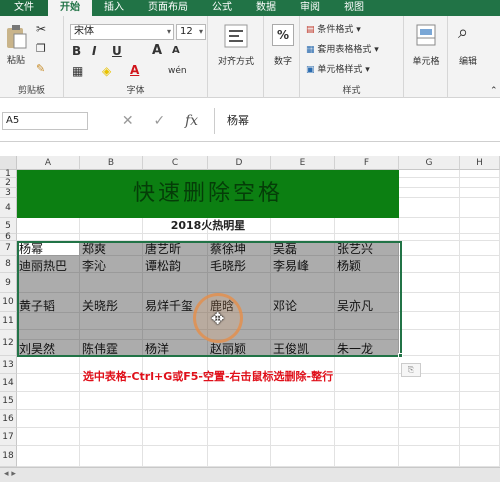 The image size is (500, 482). I want to click on sheet-title: 快速删除空格, so click(208, 194).